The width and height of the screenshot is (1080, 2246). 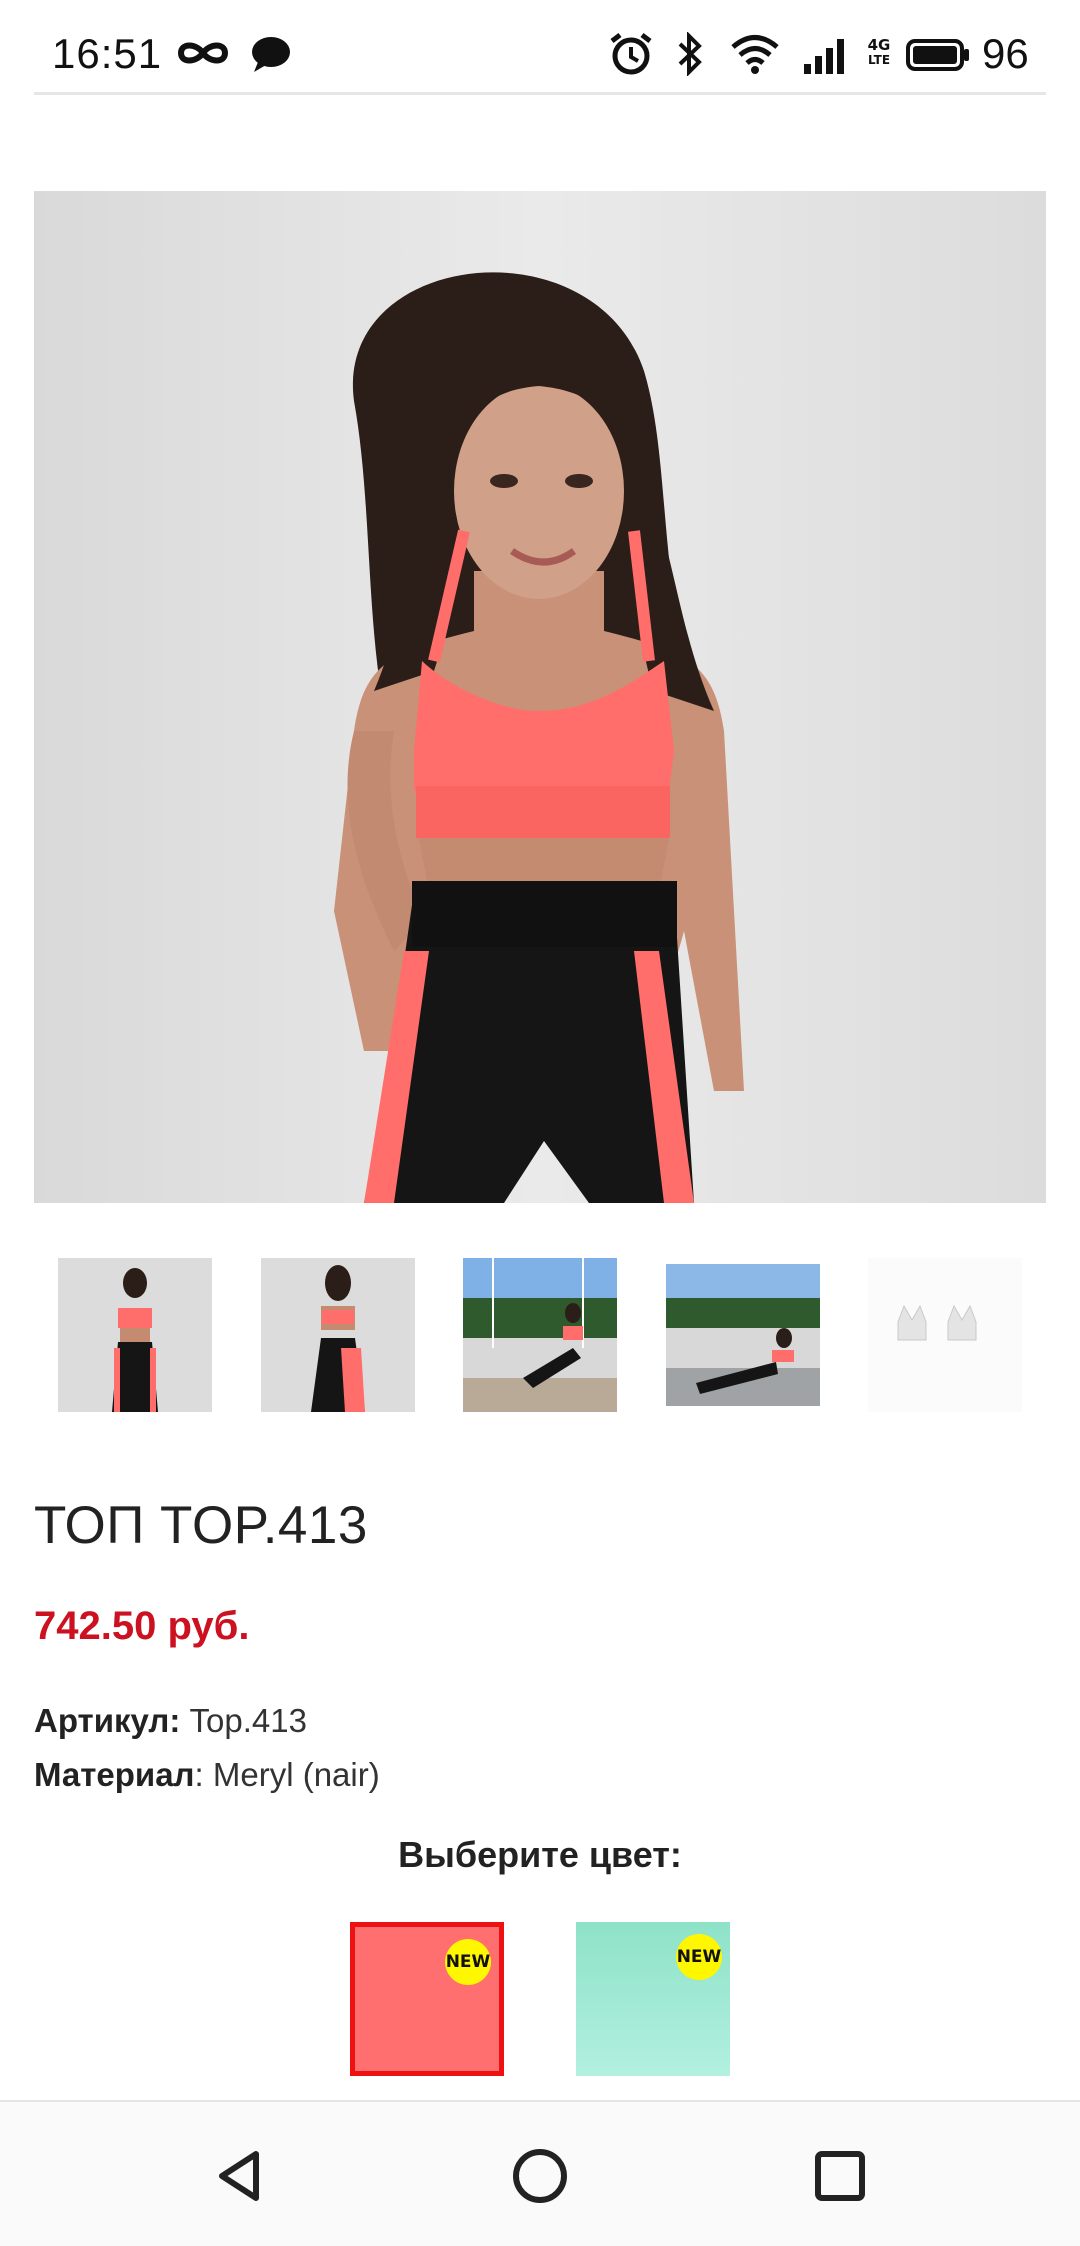 I want to click on article-value: Top.413, so click(x=243, y=1720).